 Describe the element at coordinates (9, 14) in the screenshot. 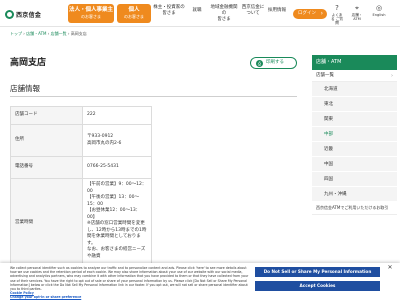

I see `logo-mark-icon` at that location.